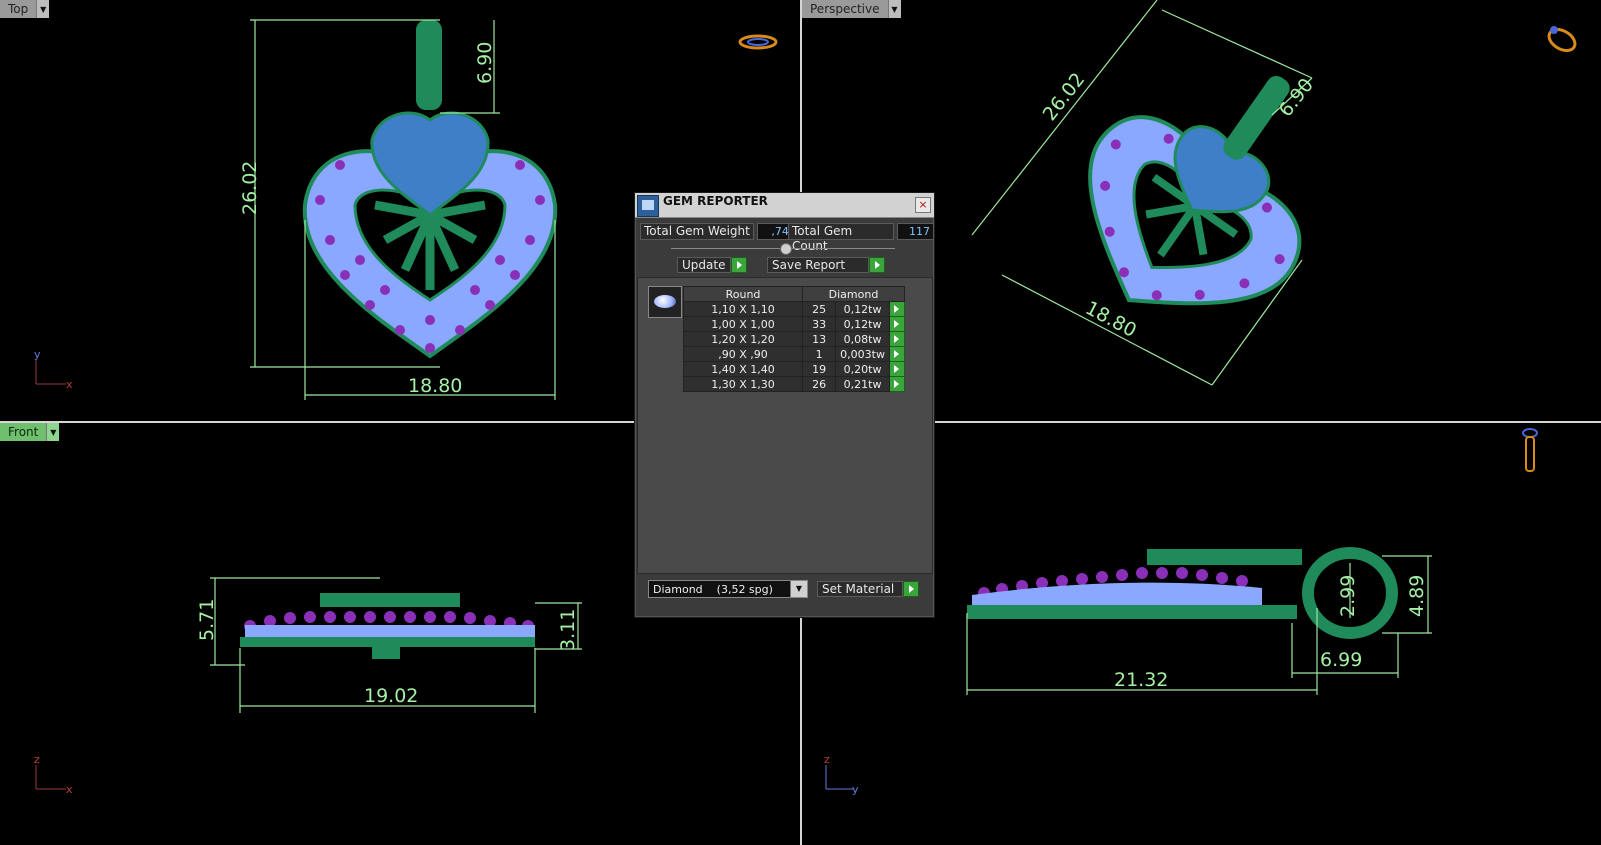 This screenshot has height=845, width=1601. Describe the element at coordinates (786, 249) in the screenshot. I see `collapse-toggle` at that location.